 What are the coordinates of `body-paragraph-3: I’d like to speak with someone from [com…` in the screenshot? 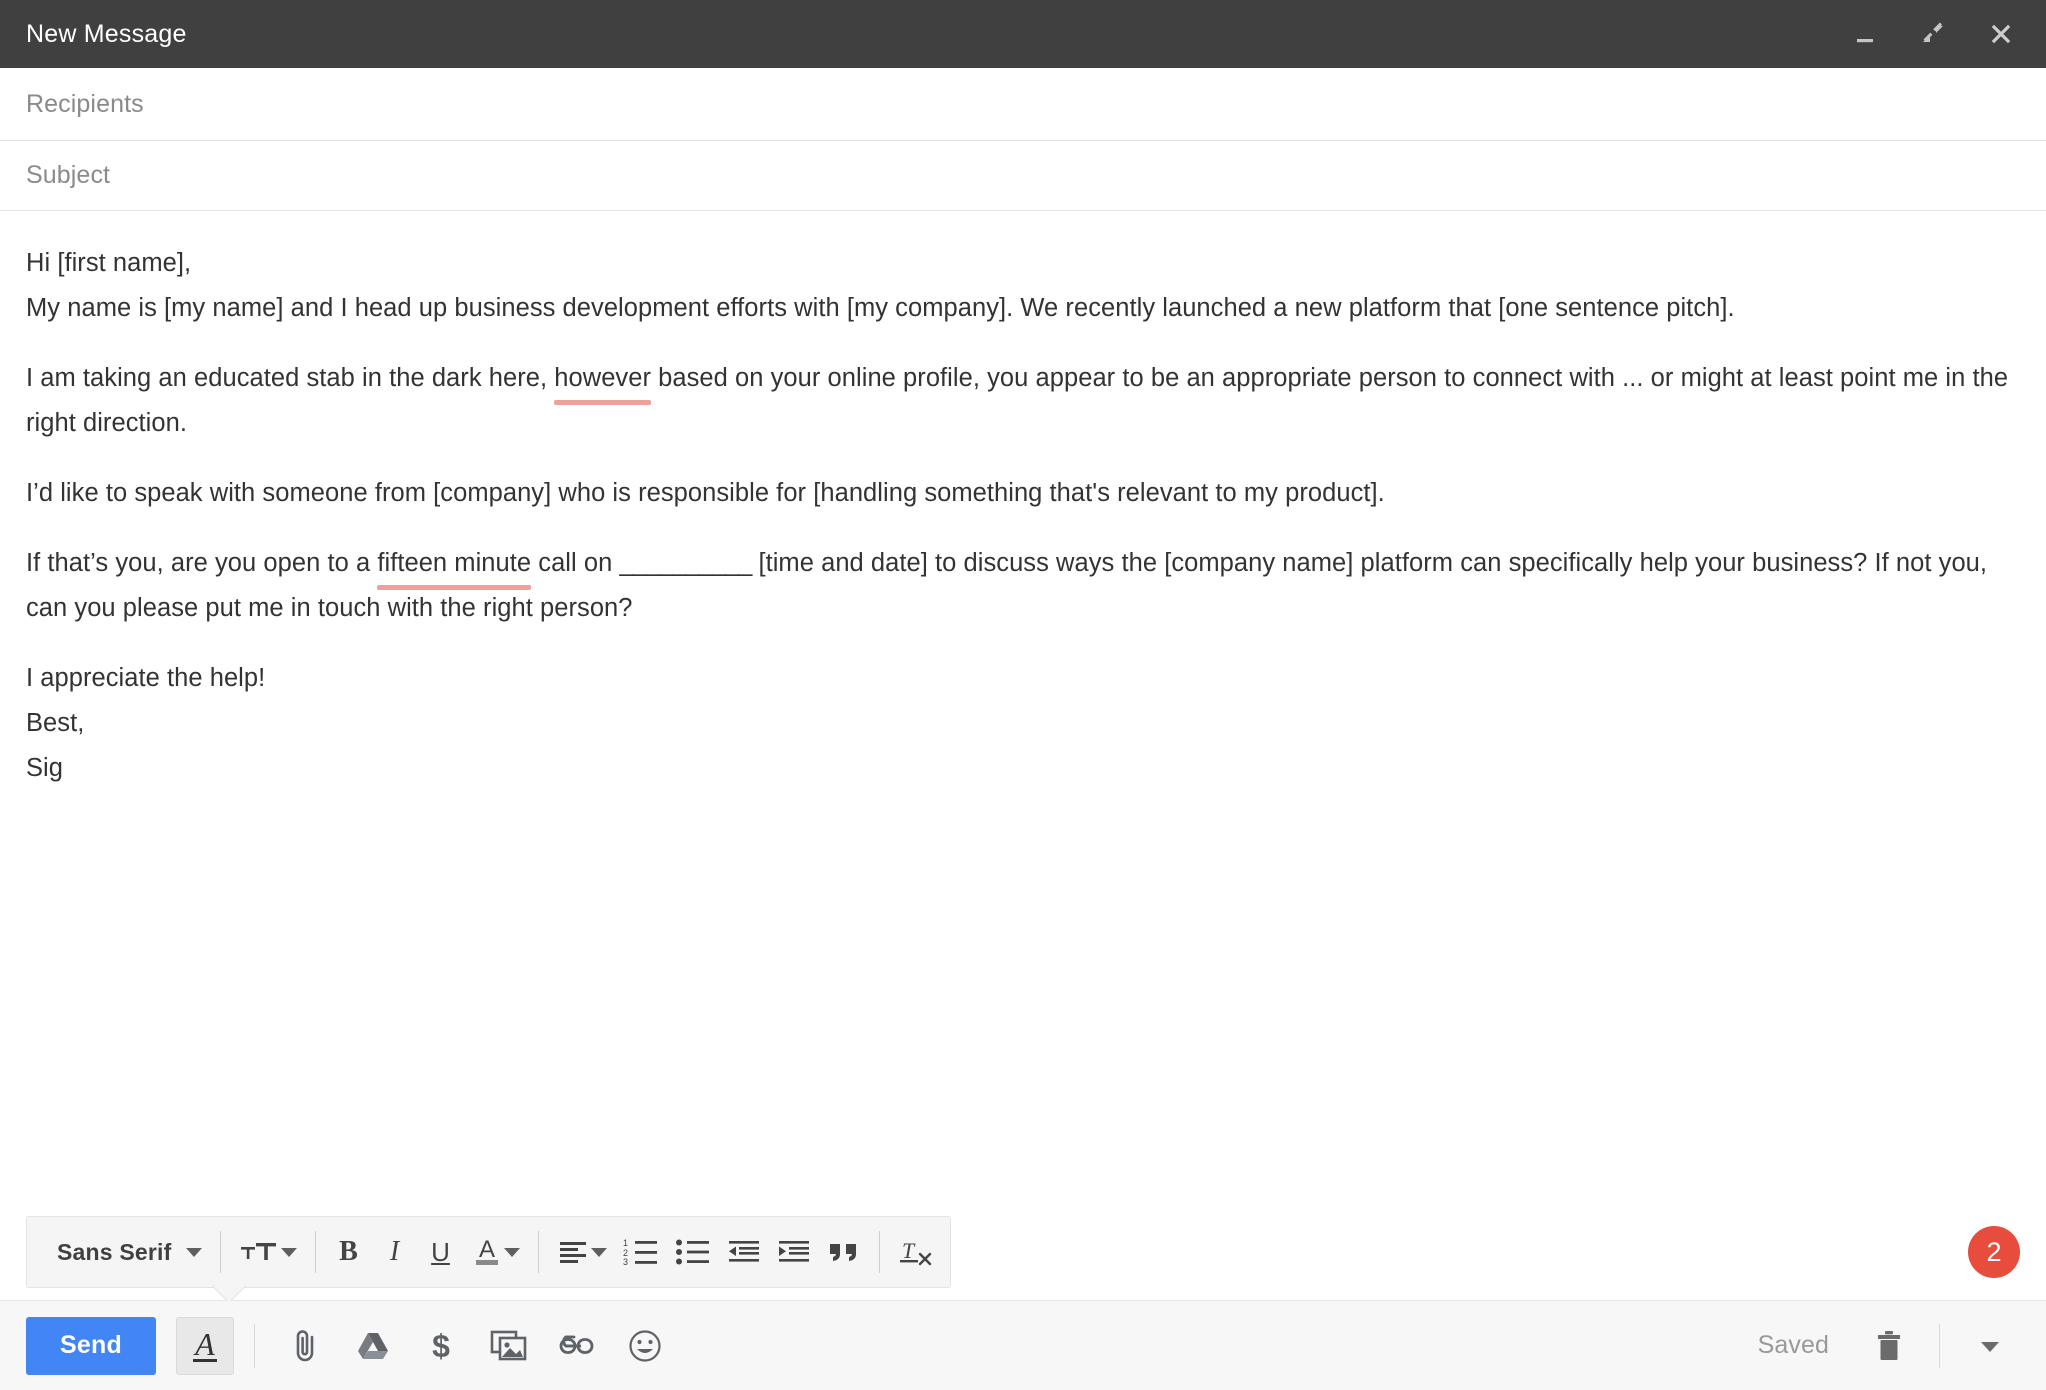 It's located at (705, 493).